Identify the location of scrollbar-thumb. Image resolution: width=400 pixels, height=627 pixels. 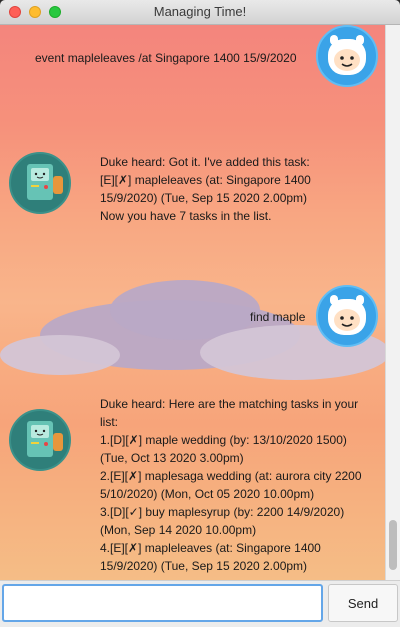
(393, 545).